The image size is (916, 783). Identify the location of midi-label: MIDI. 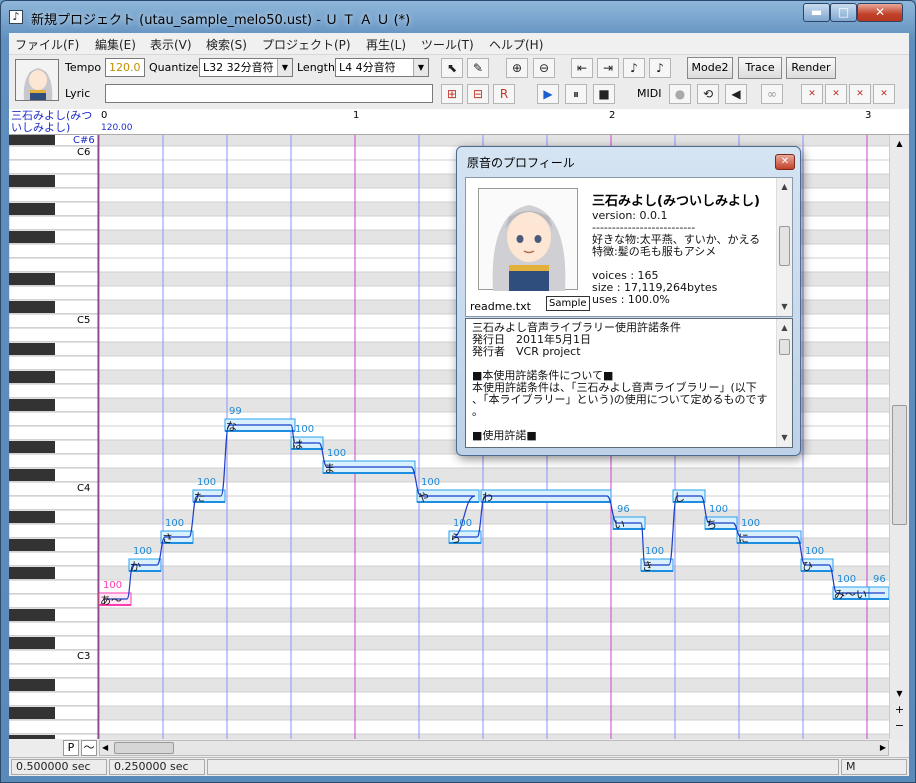
(649, 93).